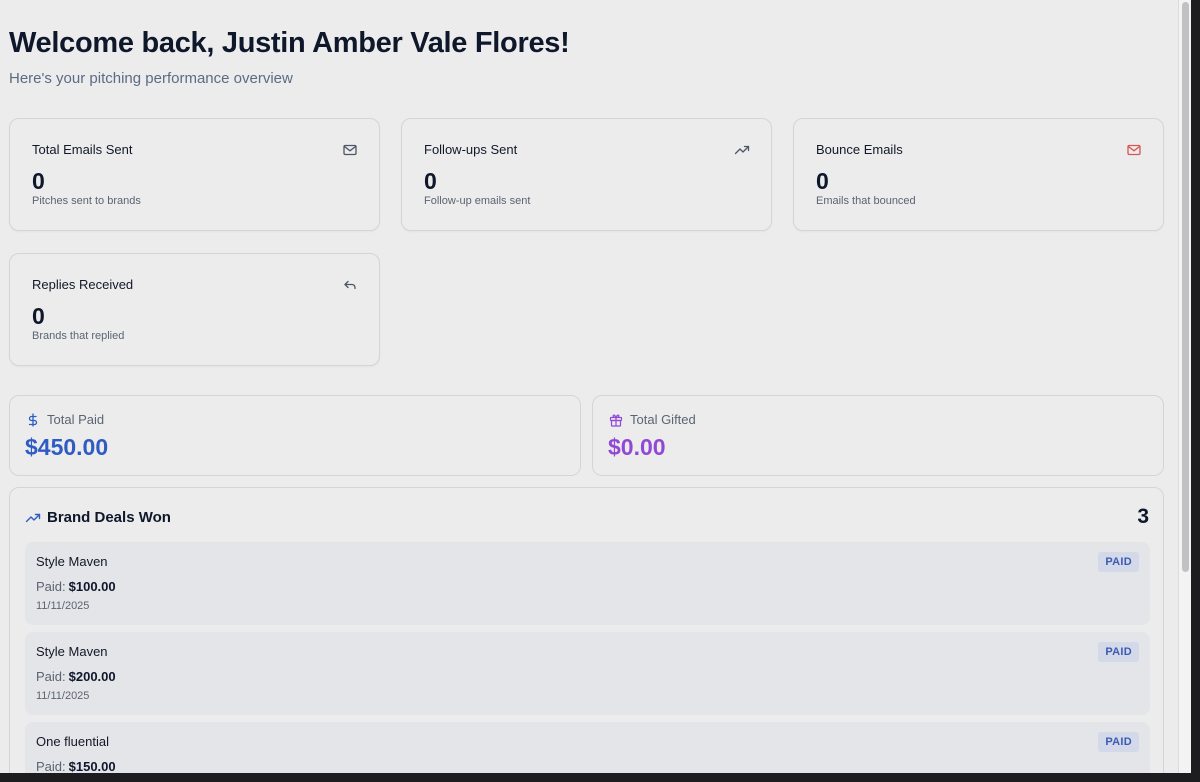 The image size is (1200, 782). Describe the element at coordinates (33, 420) in the screenshot. I see `dollar-icon` at that location.